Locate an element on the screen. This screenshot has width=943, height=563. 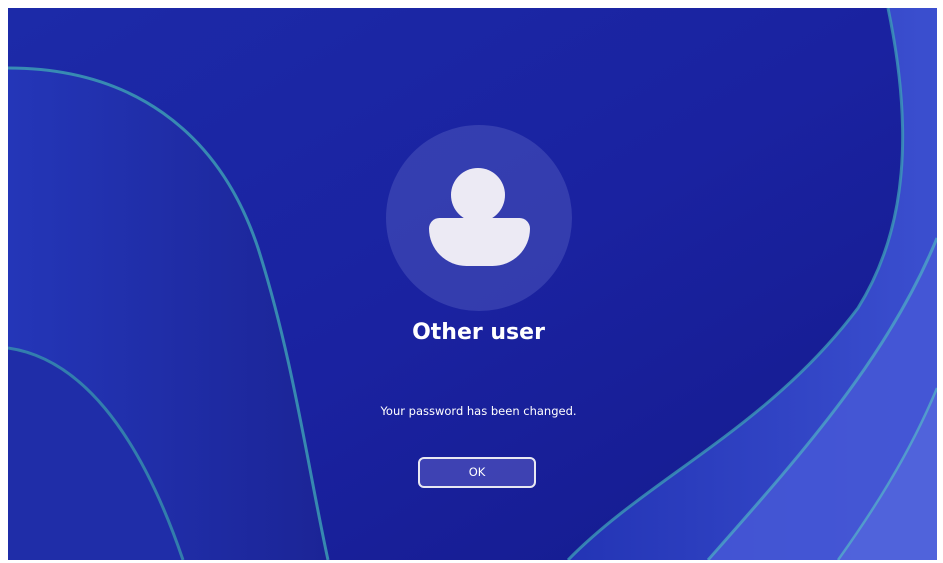
user-name: Other user is located at coordinates (478, 332).